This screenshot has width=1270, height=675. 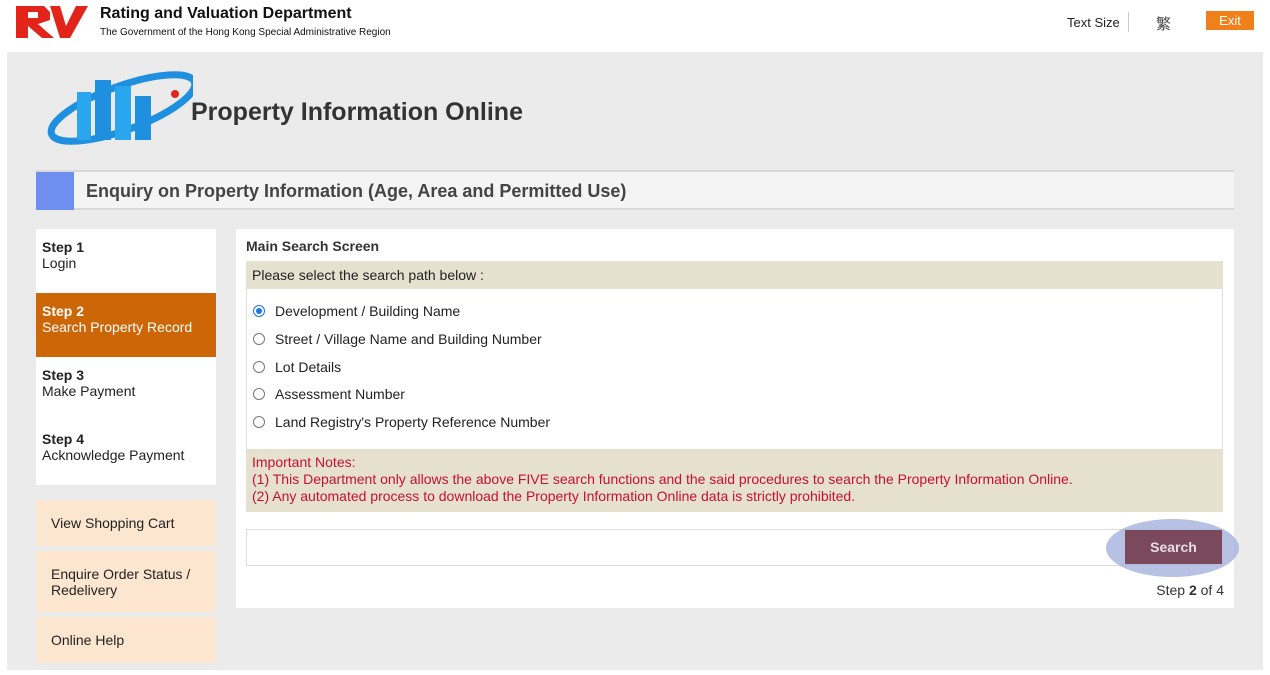 What do you see at coordinates (1128, 22) in the screenshot?
I see `header-divider` at bounding box center [1128, 22].